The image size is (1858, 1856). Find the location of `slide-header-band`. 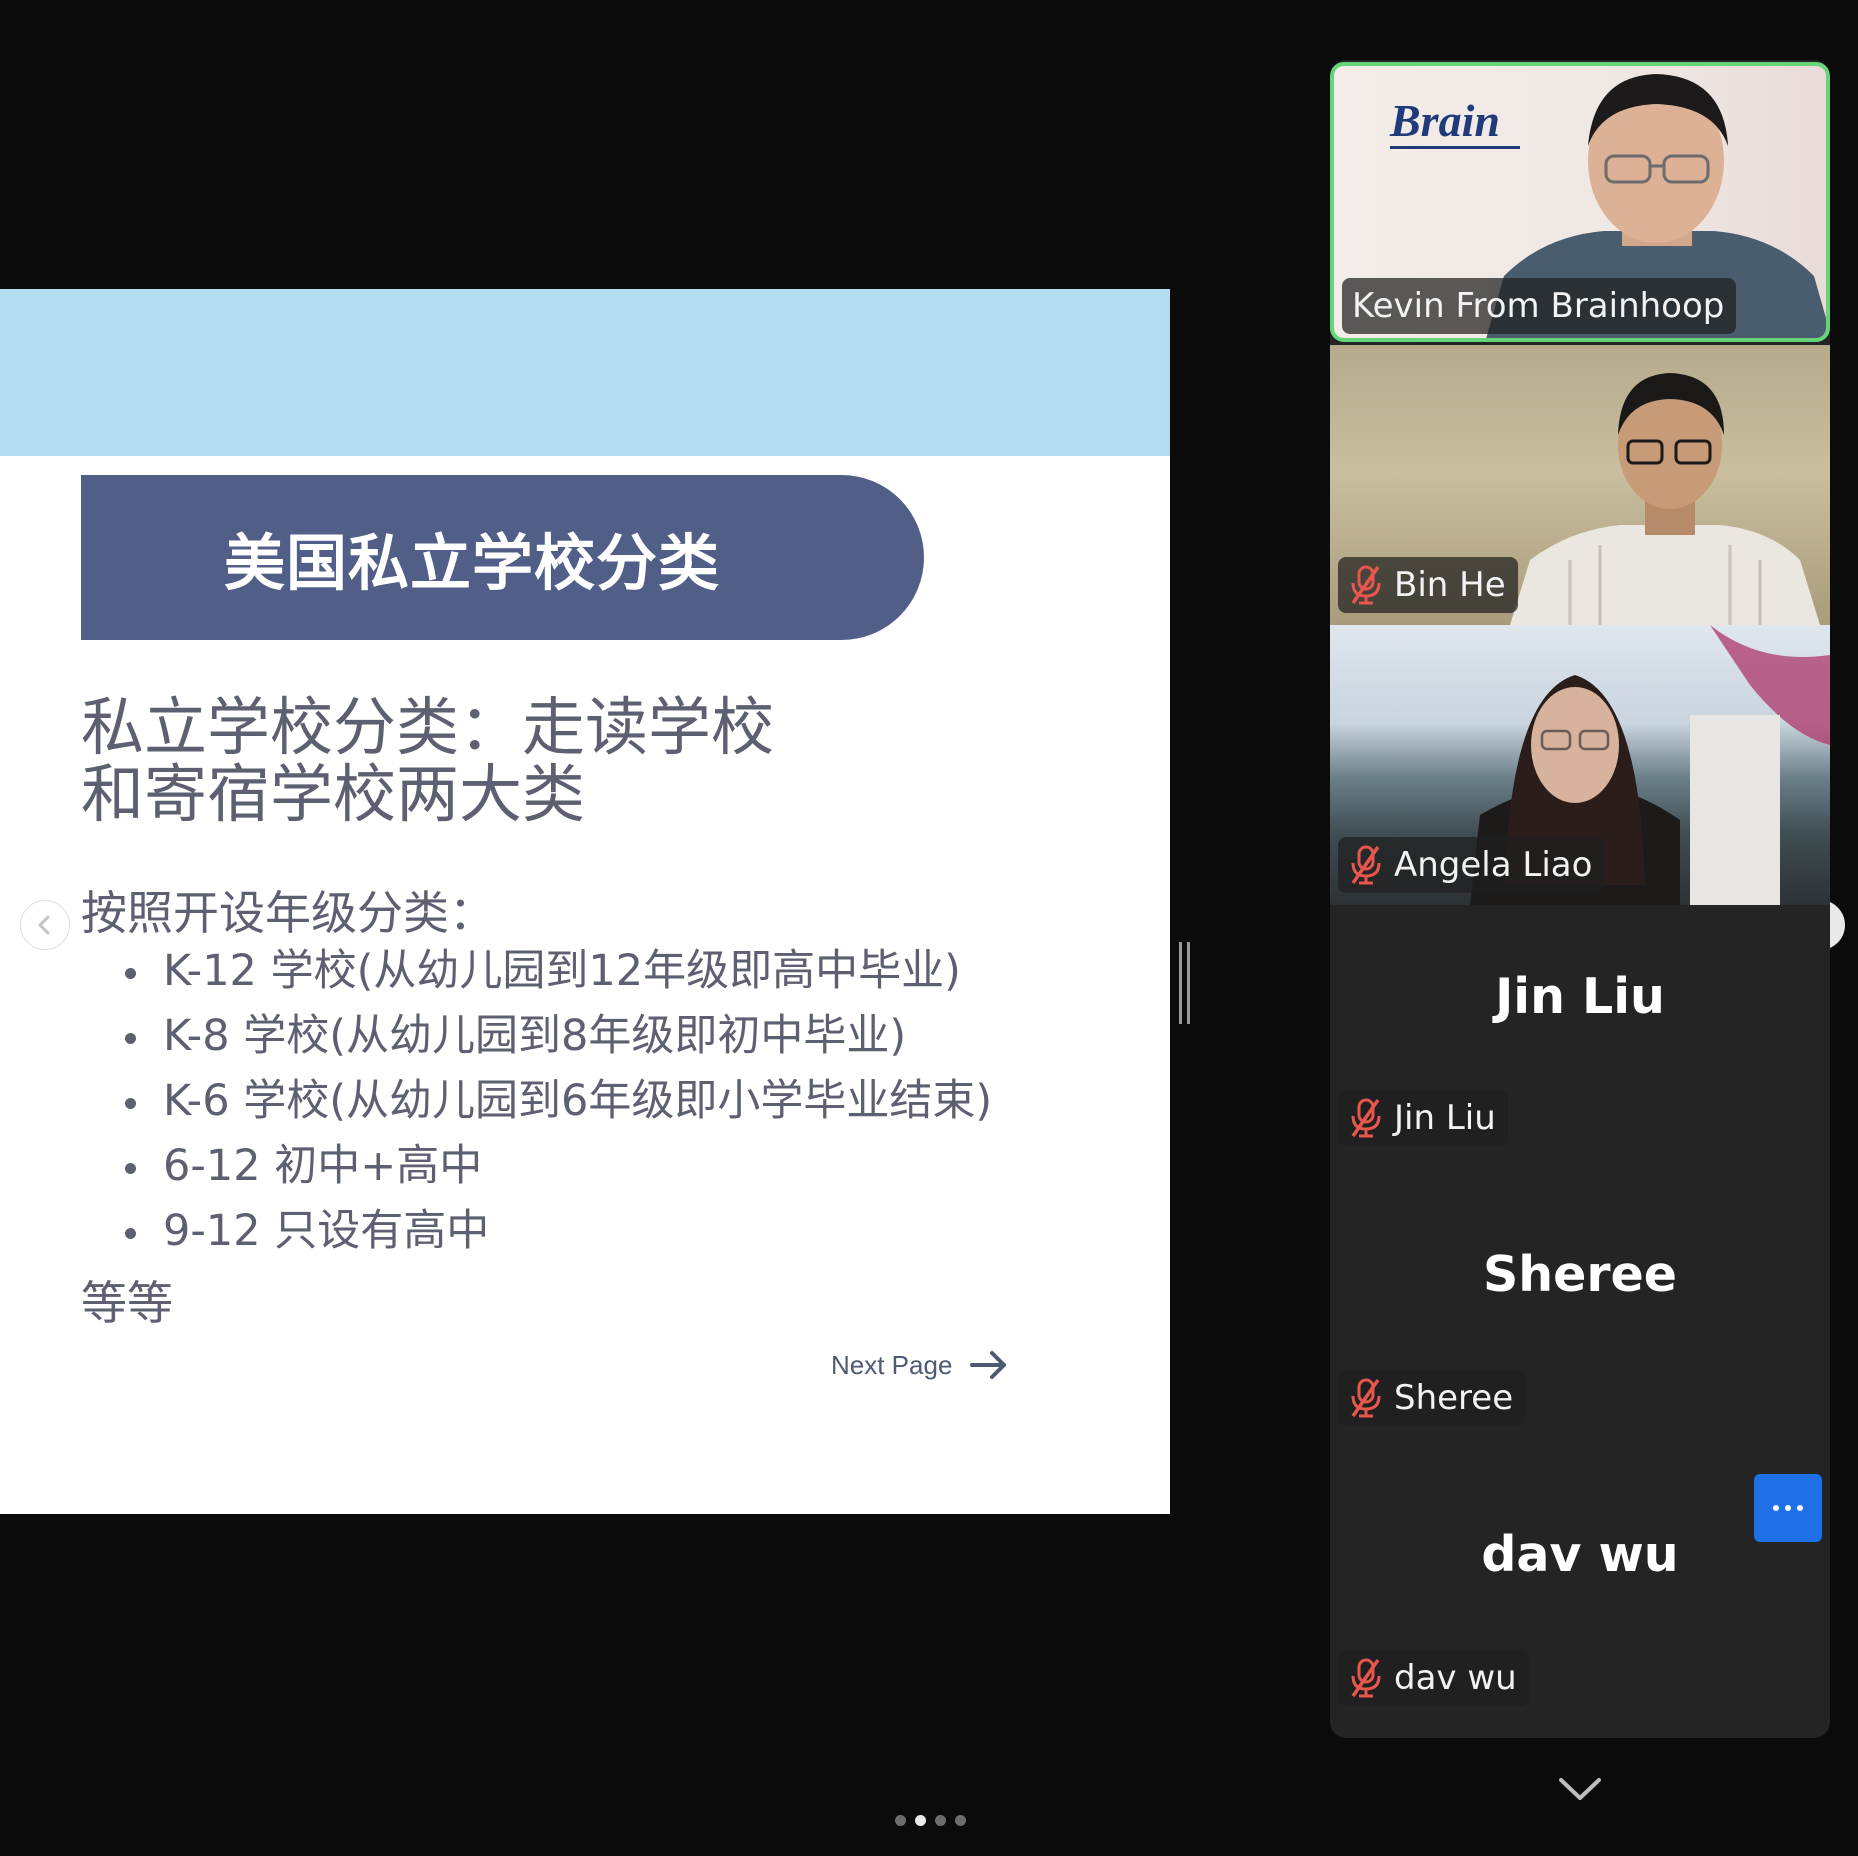

slide-header-band is located at coordinates (585, 372).